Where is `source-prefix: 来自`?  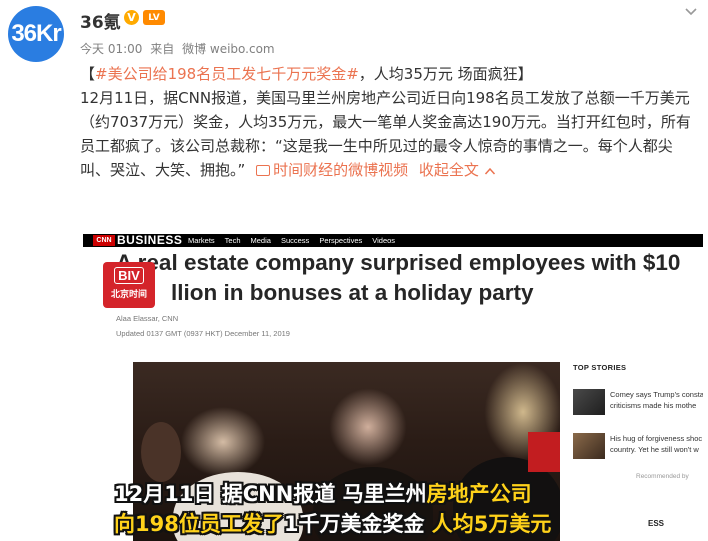 source-prefix: 来自 is located at coordinates (162, 49).